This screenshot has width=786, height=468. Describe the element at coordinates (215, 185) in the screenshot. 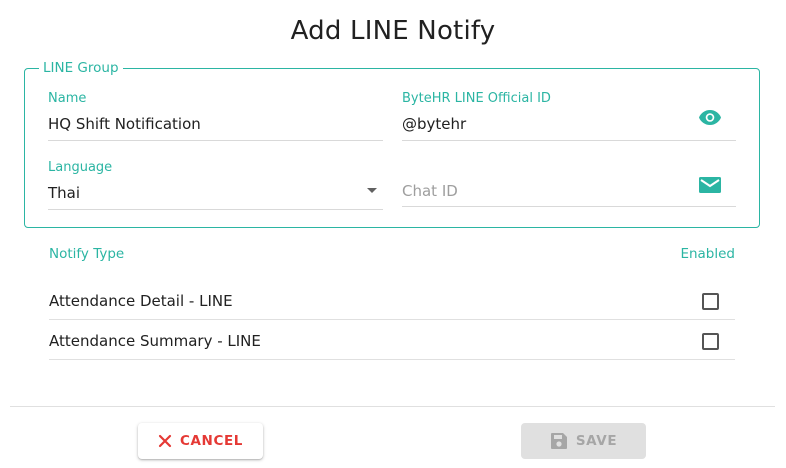

I see `language-select: Language Thai` at that location.